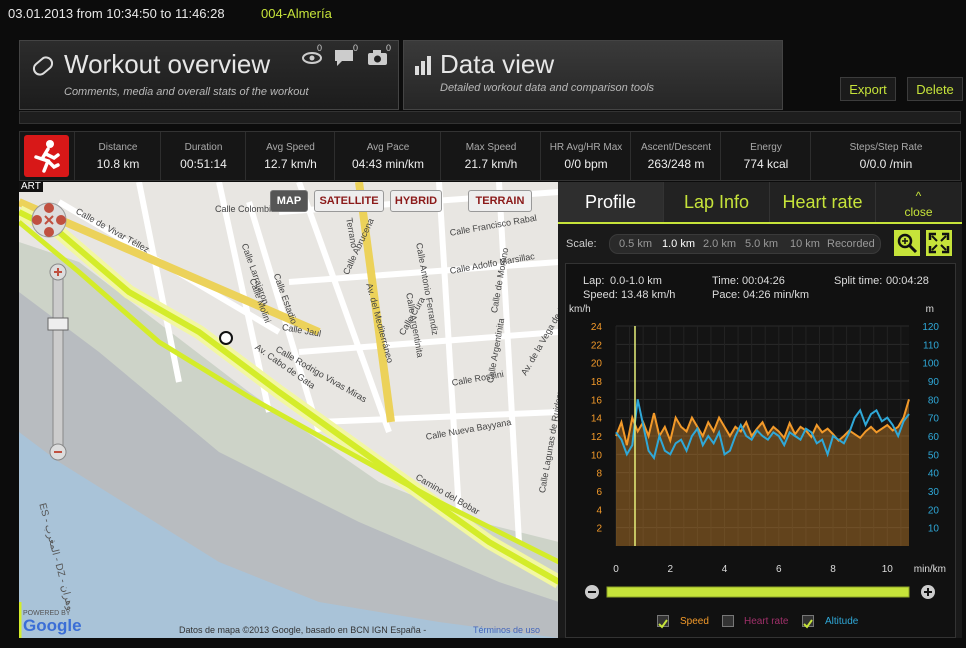  Describe the element at coordinates (907, 243) in the screenshot. I see `zoom-icon` at that location.